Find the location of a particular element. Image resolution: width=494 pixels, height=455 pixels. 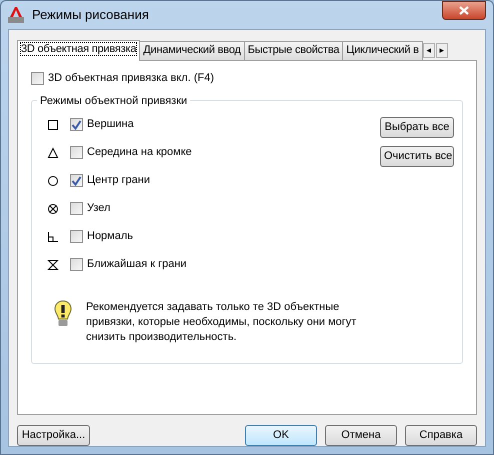

square-icon is located at coordinates (53, 124).